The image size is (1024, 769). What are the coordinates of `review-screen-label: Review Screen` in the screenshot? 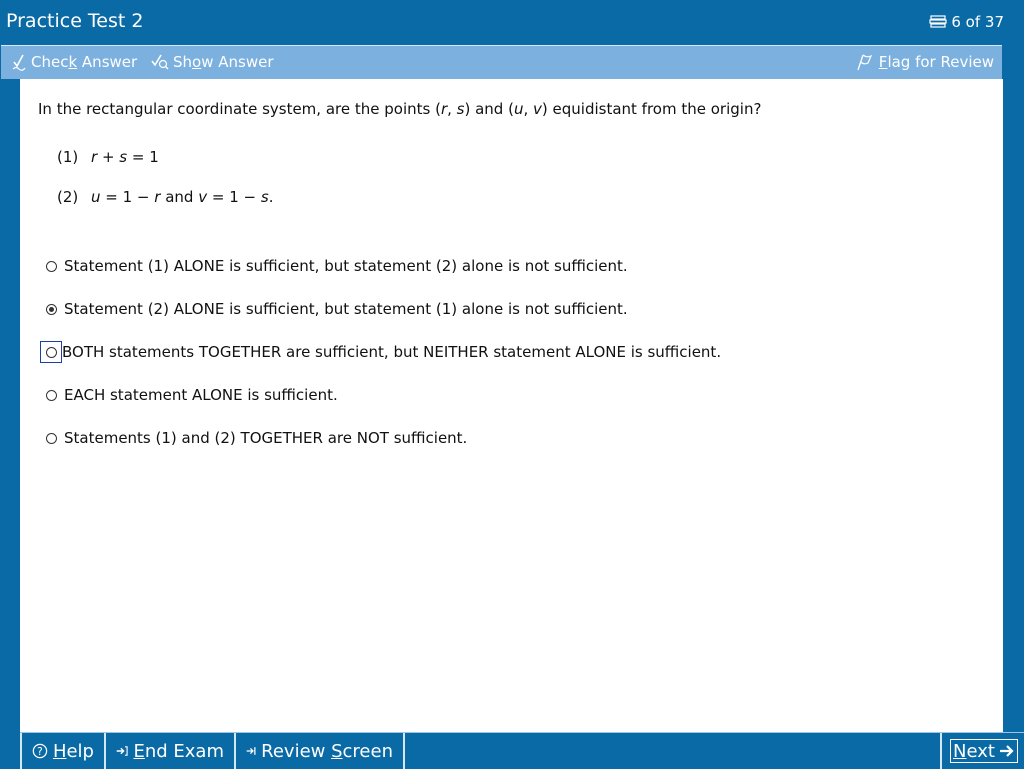 It's located at (327, 751).